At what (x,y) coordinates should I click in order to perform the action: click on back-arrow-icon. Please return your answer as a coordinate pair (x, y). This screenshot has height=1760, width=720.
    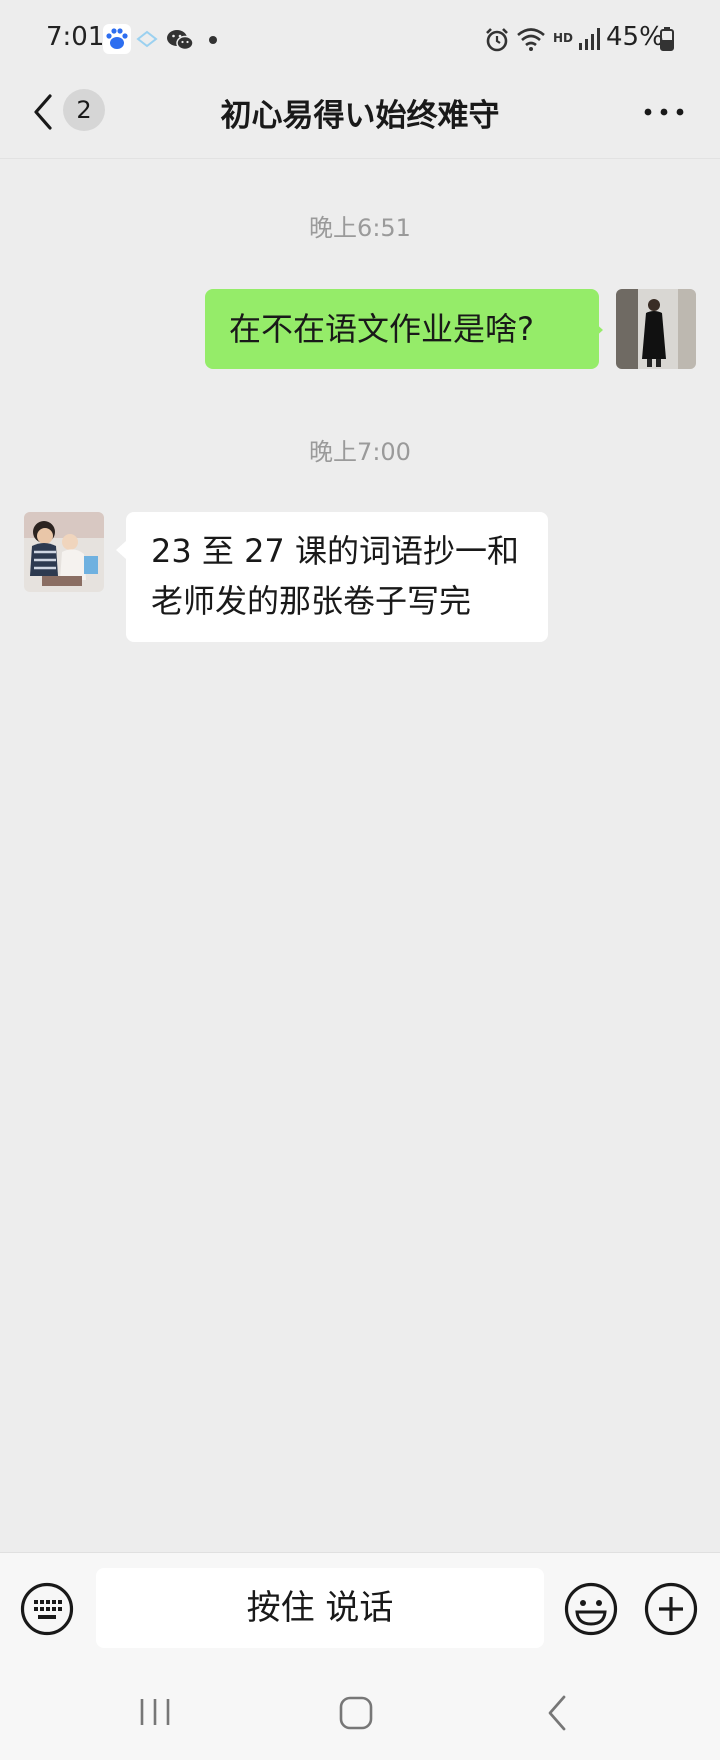
    Looking at the image, I should click on (43, 112).